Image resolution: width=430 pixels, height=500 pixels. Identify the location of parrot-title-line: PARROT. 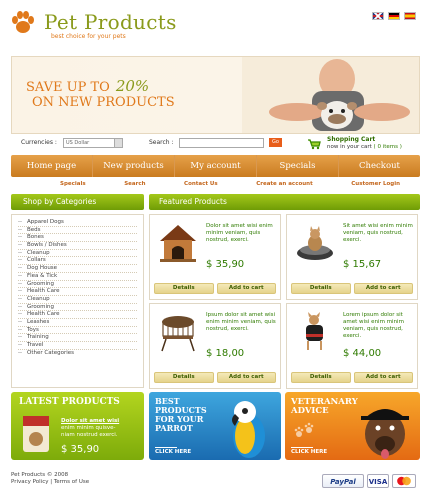
(174, 428).